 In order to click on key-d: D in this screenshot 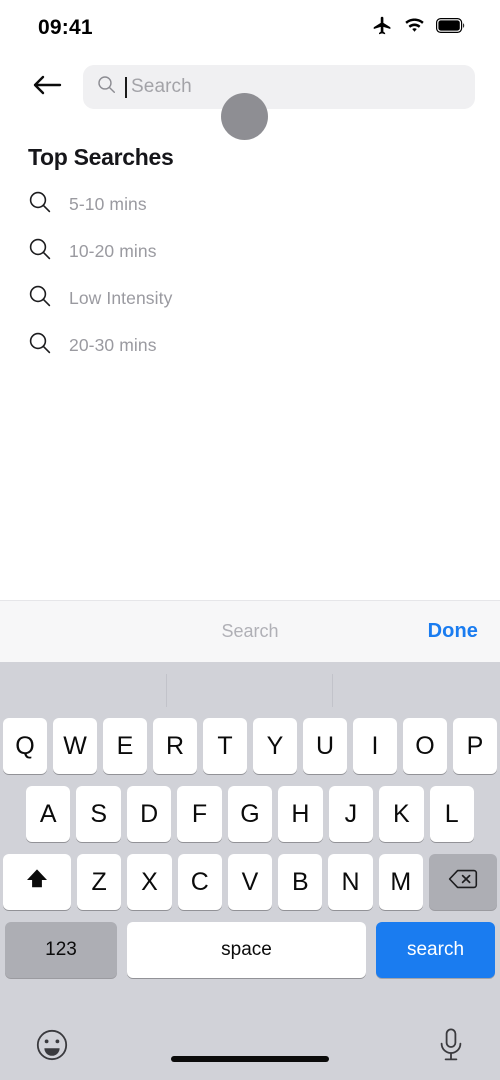, I will do `click(149, 814)`.